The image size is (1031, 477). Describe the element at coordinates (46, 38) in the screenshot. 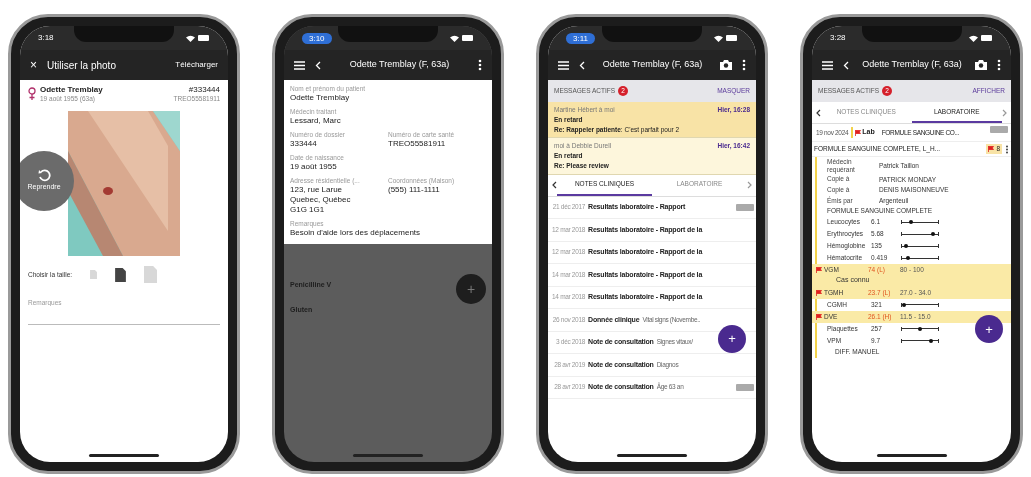

I see `status-time: 3:18` at that location.